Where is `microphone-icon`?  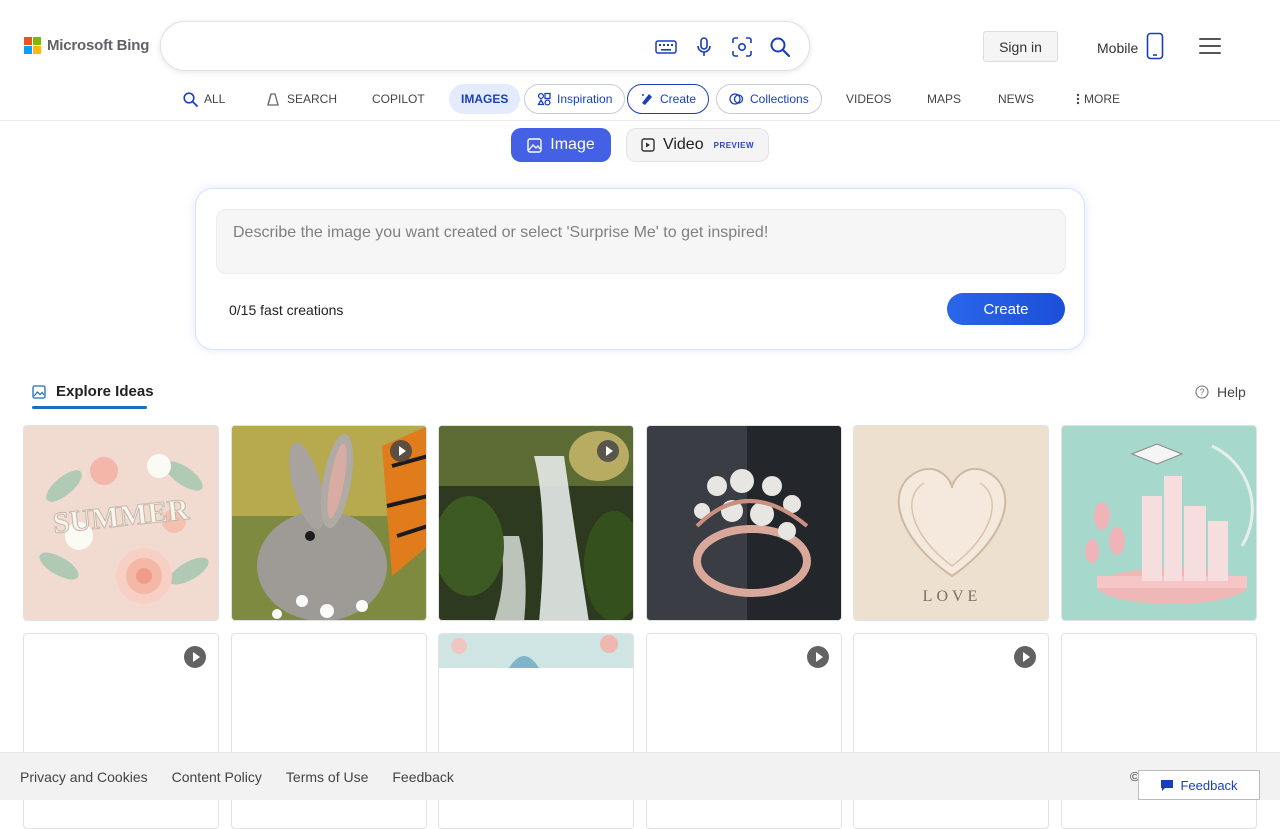 microphone-icon is located at coordinates (704, 47).